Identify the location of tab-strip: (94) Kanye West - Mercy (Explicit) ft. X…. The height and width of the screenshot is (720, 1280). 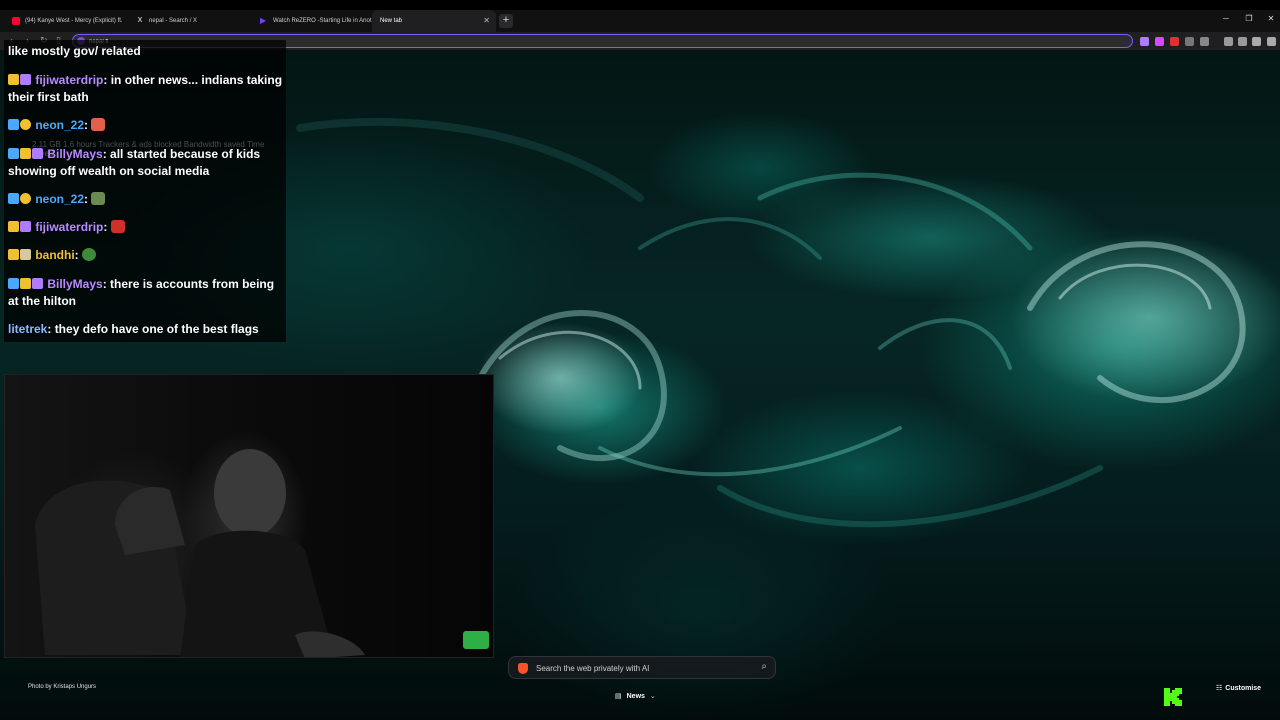
(640, 21).